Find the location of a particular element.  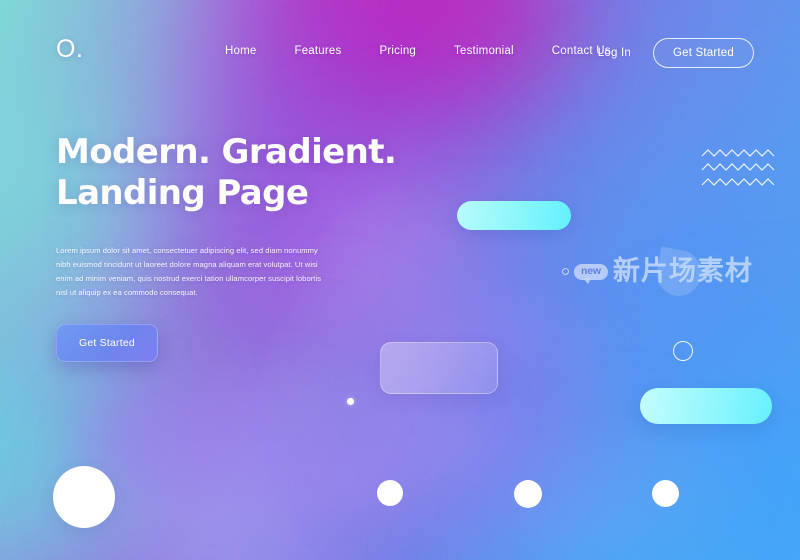

brand-logo: O. is located at coordinates (69, 49).